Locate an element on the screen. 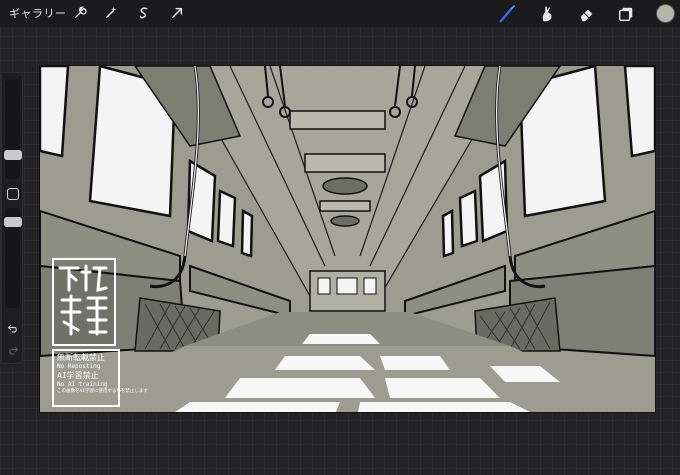 Image resolution: width=680 pixels, height=475 pixels. notice-line-1: 無断転載禁止 is located at coordinates (81, 357).